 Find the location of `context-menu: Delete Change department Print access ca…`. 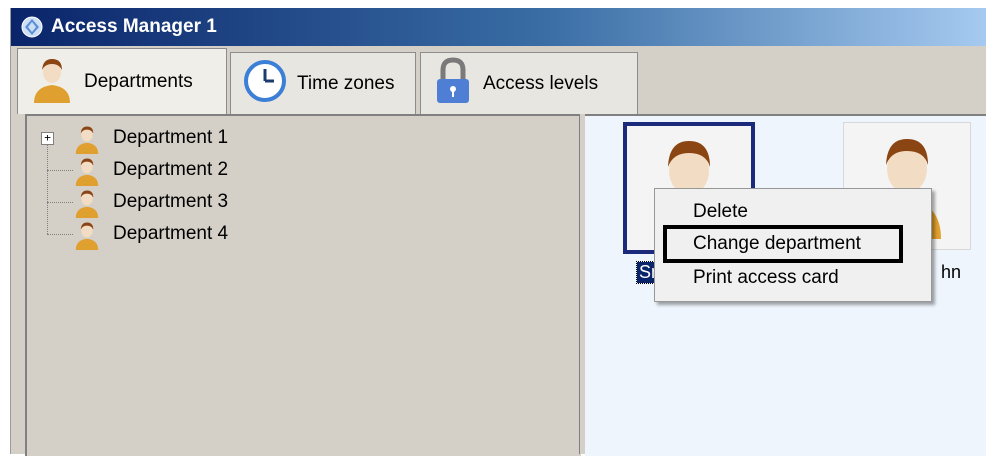

context-menu: Delete Change department Print access ca… is located at coordinates (793, 245).